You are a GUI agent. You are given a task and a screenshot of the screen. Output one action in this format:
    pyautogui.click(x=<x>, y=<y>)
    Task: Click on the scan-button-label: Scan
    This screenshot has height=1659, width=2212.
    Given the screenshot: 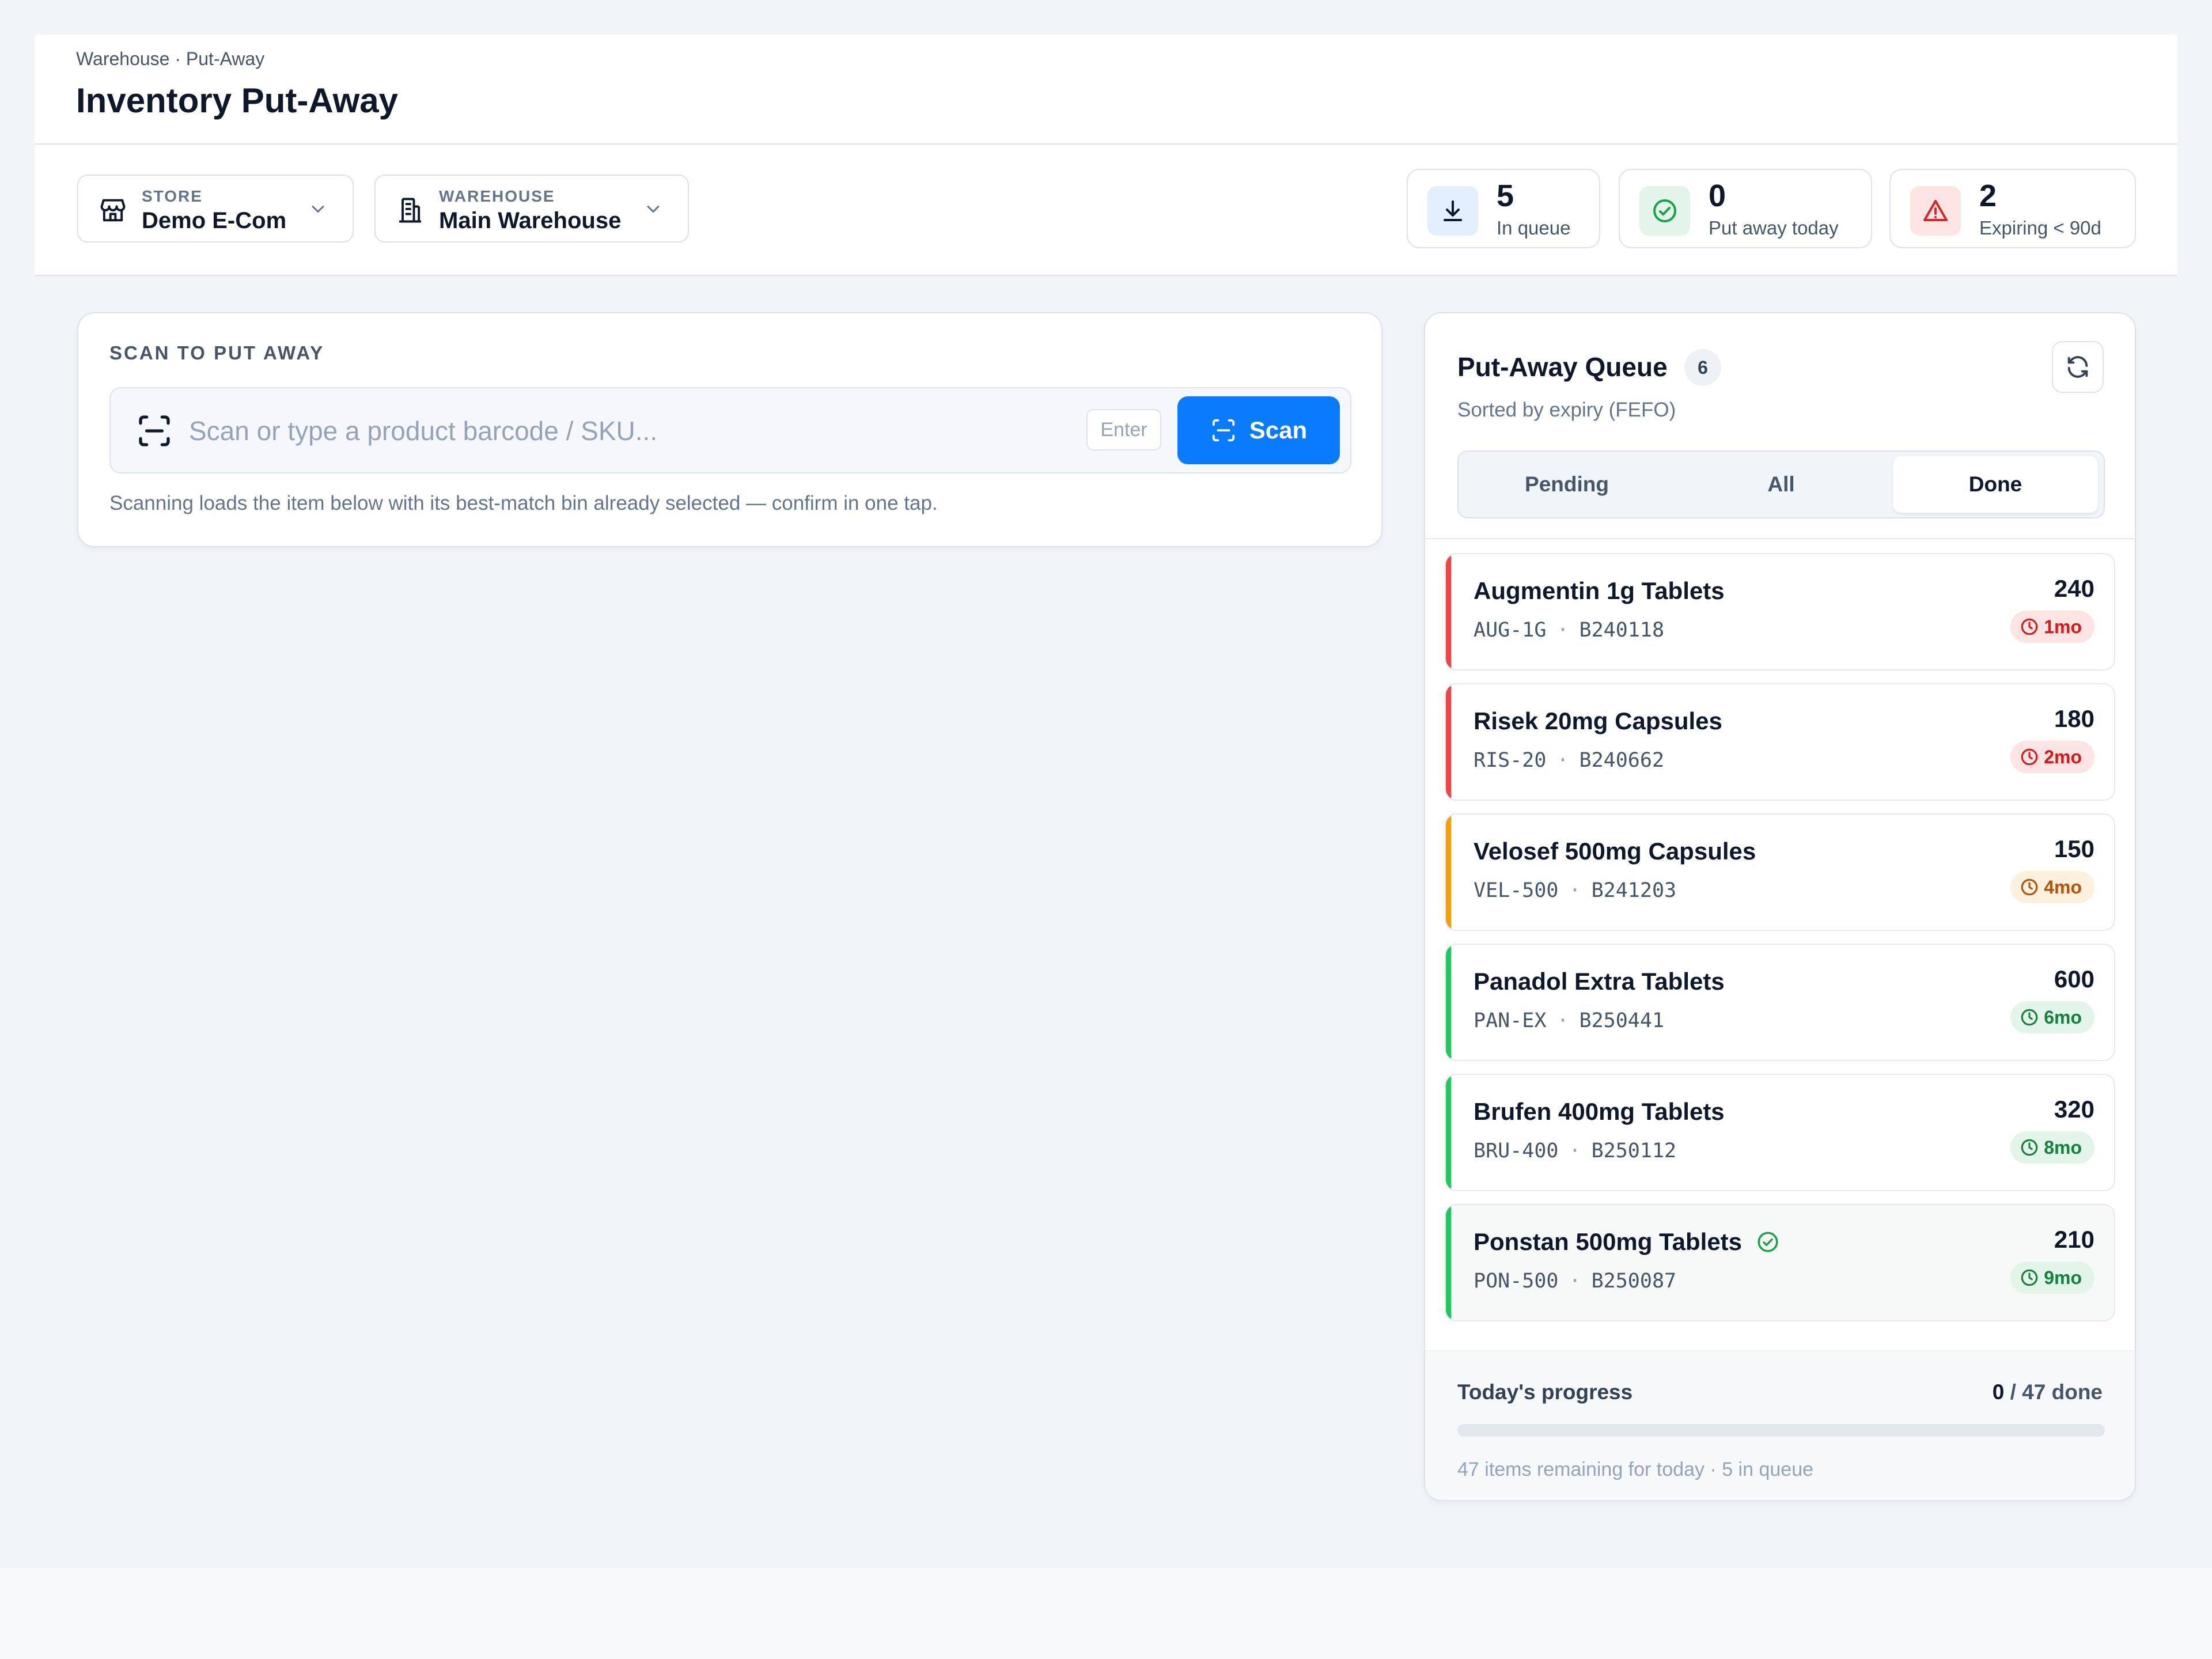 What is the action you would take?
    pyautogui.click(x=1278, y=430)
    